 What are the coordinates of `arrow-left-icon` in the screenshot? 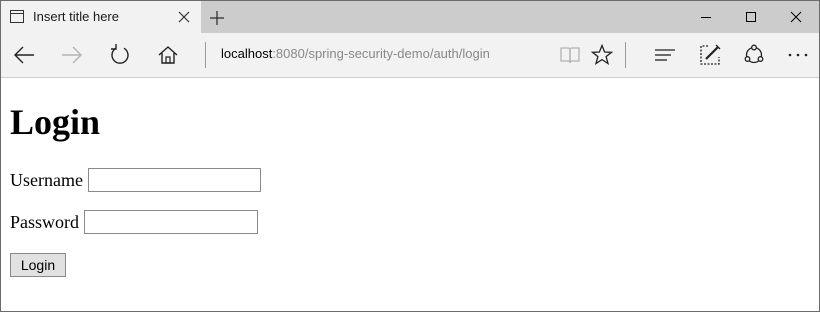 It's located at (24, 55).